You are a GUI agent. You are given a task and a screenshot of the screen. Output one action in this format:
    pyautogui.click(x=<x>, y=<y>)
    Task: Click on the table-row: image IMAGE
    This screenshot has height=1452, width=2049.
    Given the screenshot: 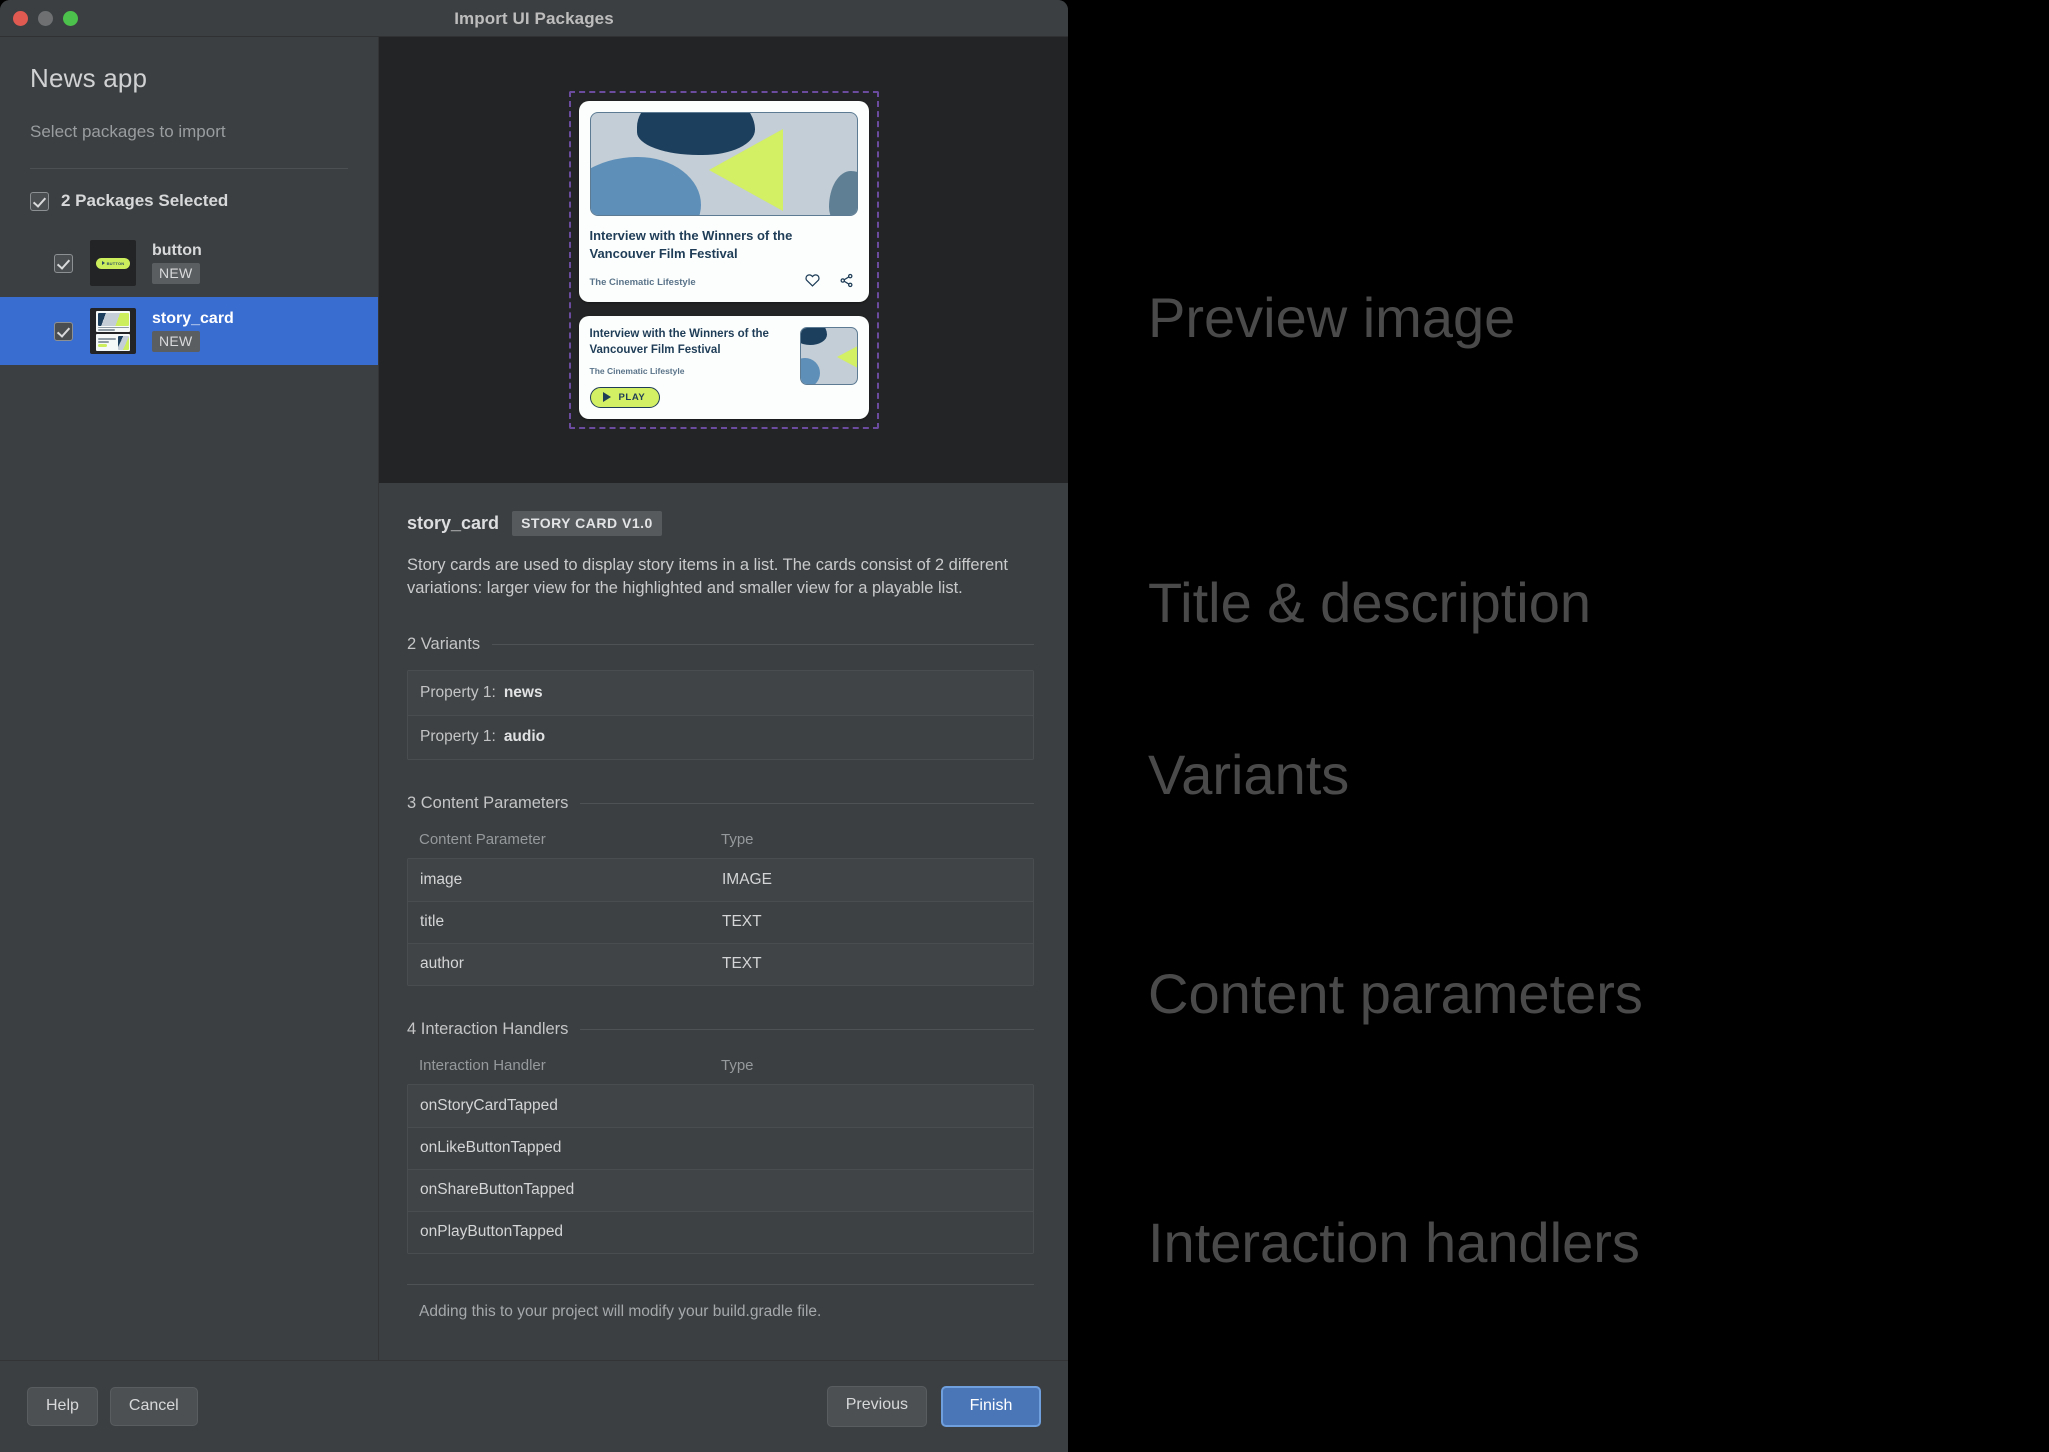 What is the action you would take?
    pyautogui.click(x=720, y=879)
    